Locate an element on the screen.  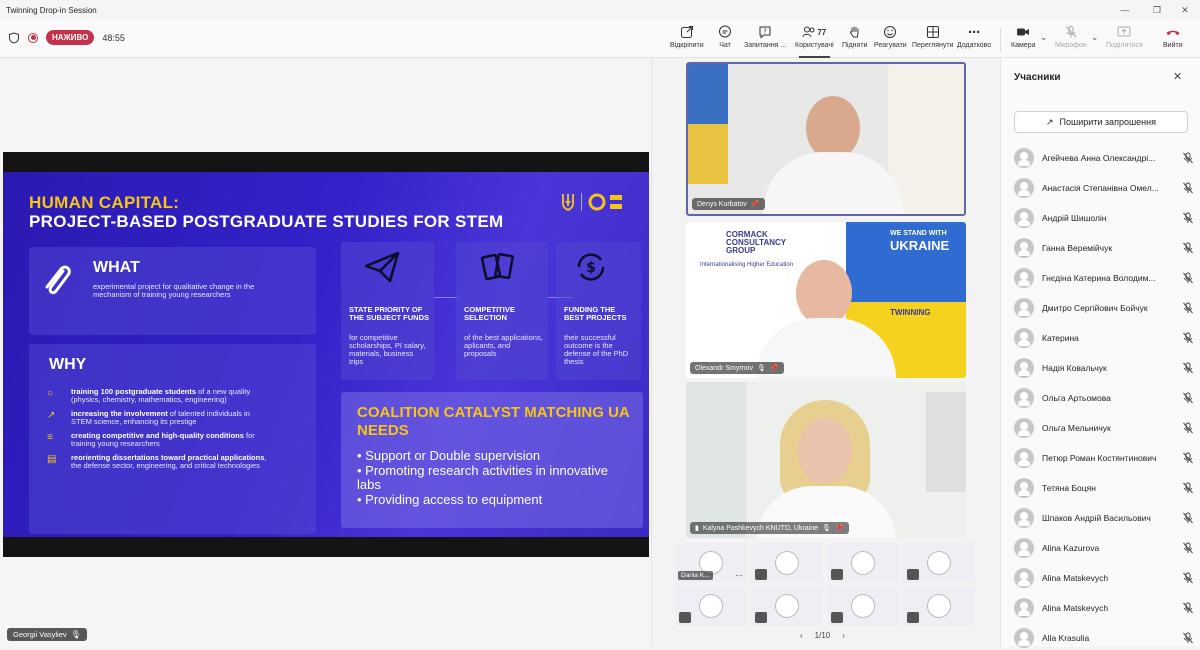
video-tile: ▮ Kalyna Pashkevych KNUTD, Ukraine 🎙 📌 is located at coordinates (826, 460).